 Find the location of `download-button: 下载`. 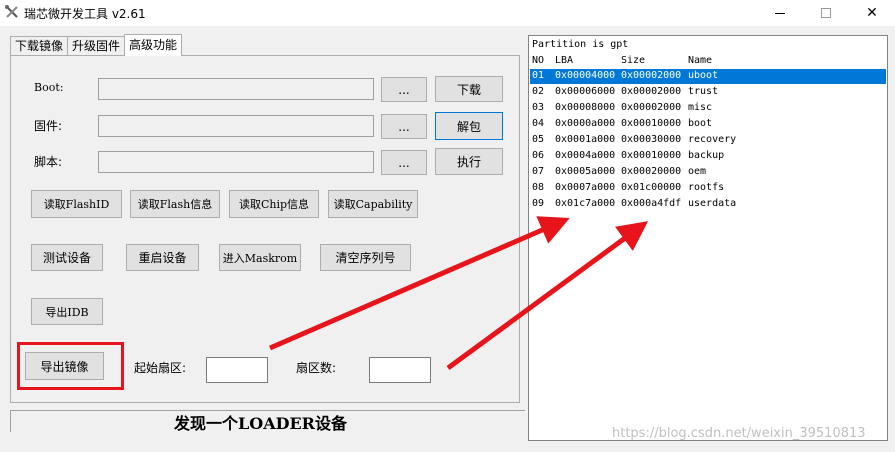

download-button: 下载 is located at coordinates (469, 89).